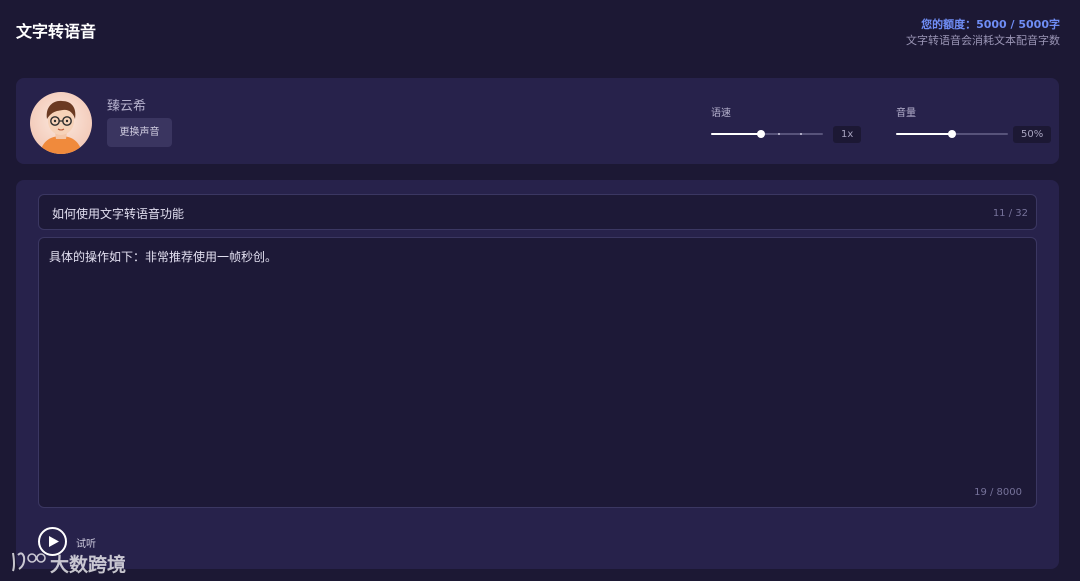 The height and width of the screenshot is (581, 1080). I want to click on volume-slider-thumb, so click(952, 134).